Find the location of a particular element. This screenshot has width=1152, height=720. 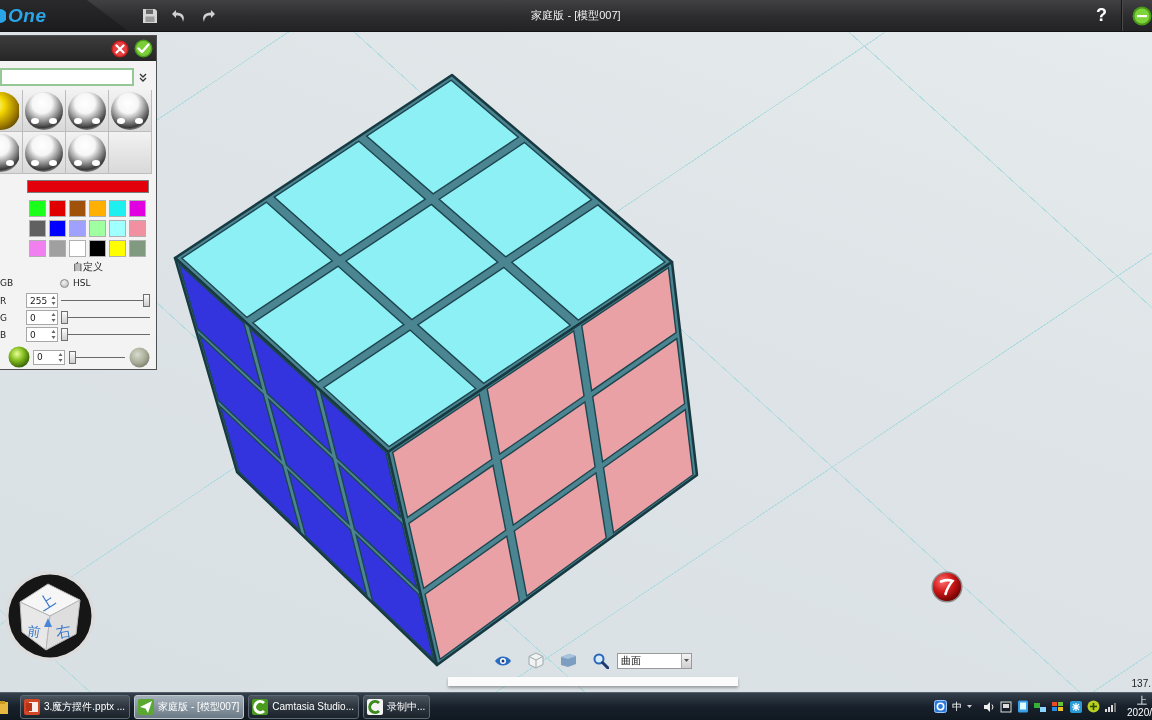

snowflake-icon is located at coordinates (1076, 706).